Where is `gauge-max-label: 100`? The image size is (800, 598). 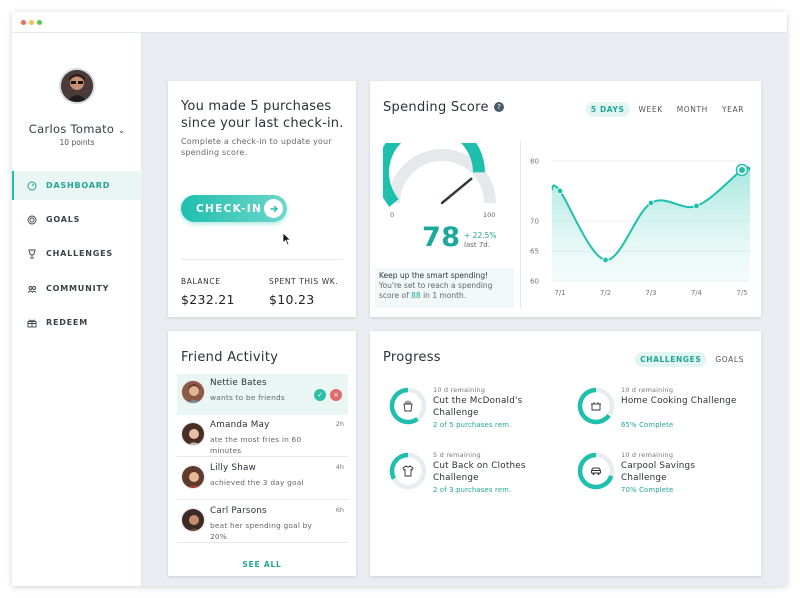 gauge-max-label: 100 is located at coordinates (489, 215).